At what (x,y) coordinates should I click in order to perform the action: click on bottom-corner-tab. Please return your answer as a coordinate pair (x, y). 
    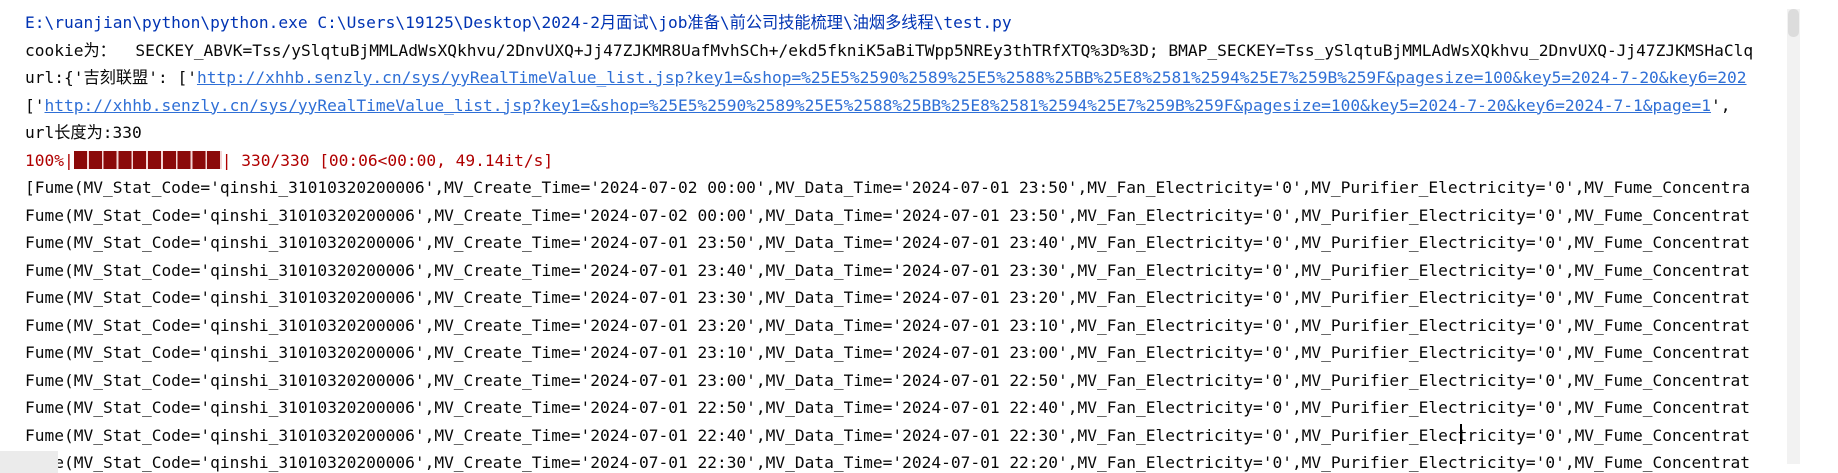
    Looking at the image, I should click on (29, 462).